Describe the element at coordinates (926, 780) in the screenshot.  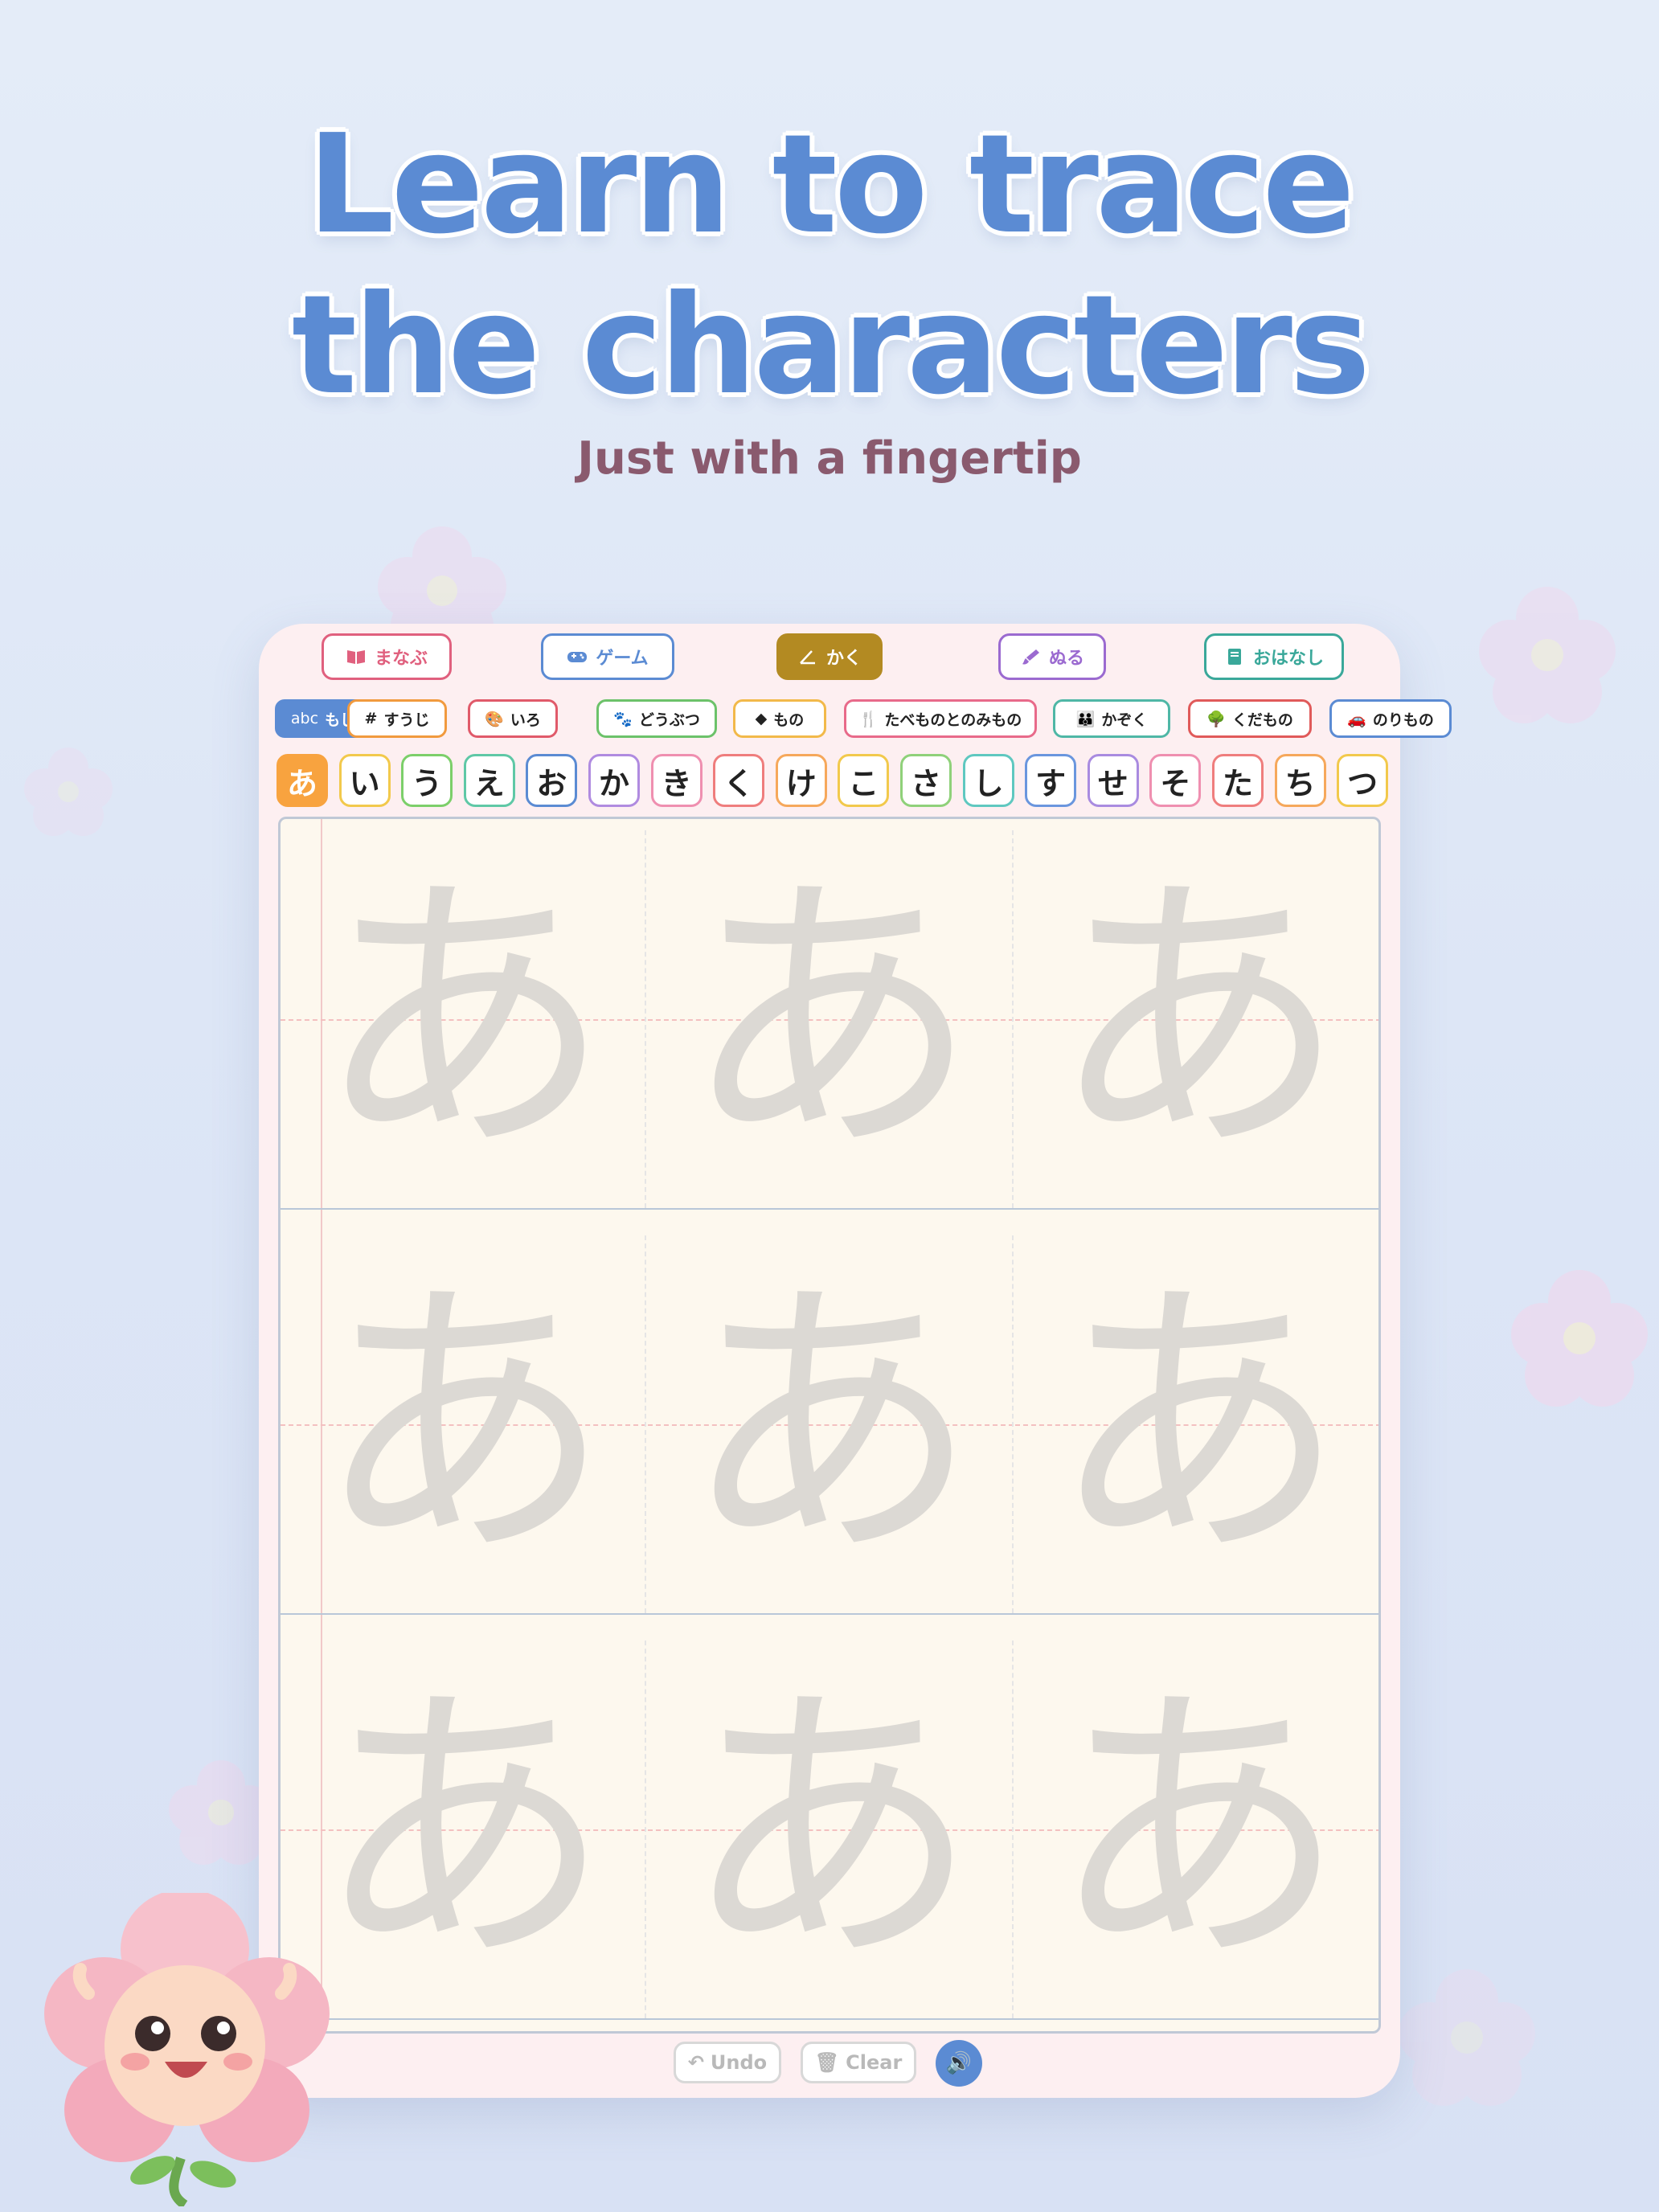
I see `character-button: さ` at that location.